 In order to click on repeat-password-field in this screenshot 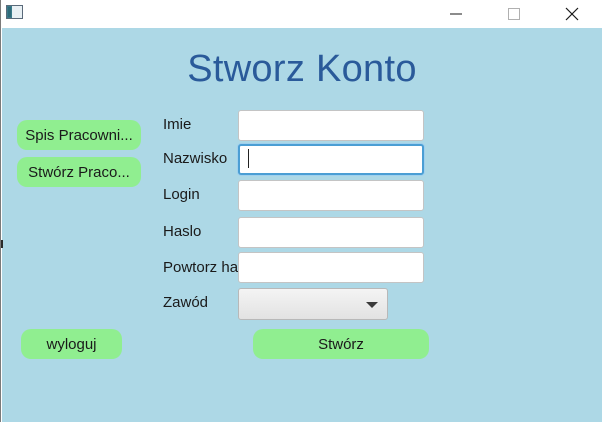, I will do `click(331, 267)`.